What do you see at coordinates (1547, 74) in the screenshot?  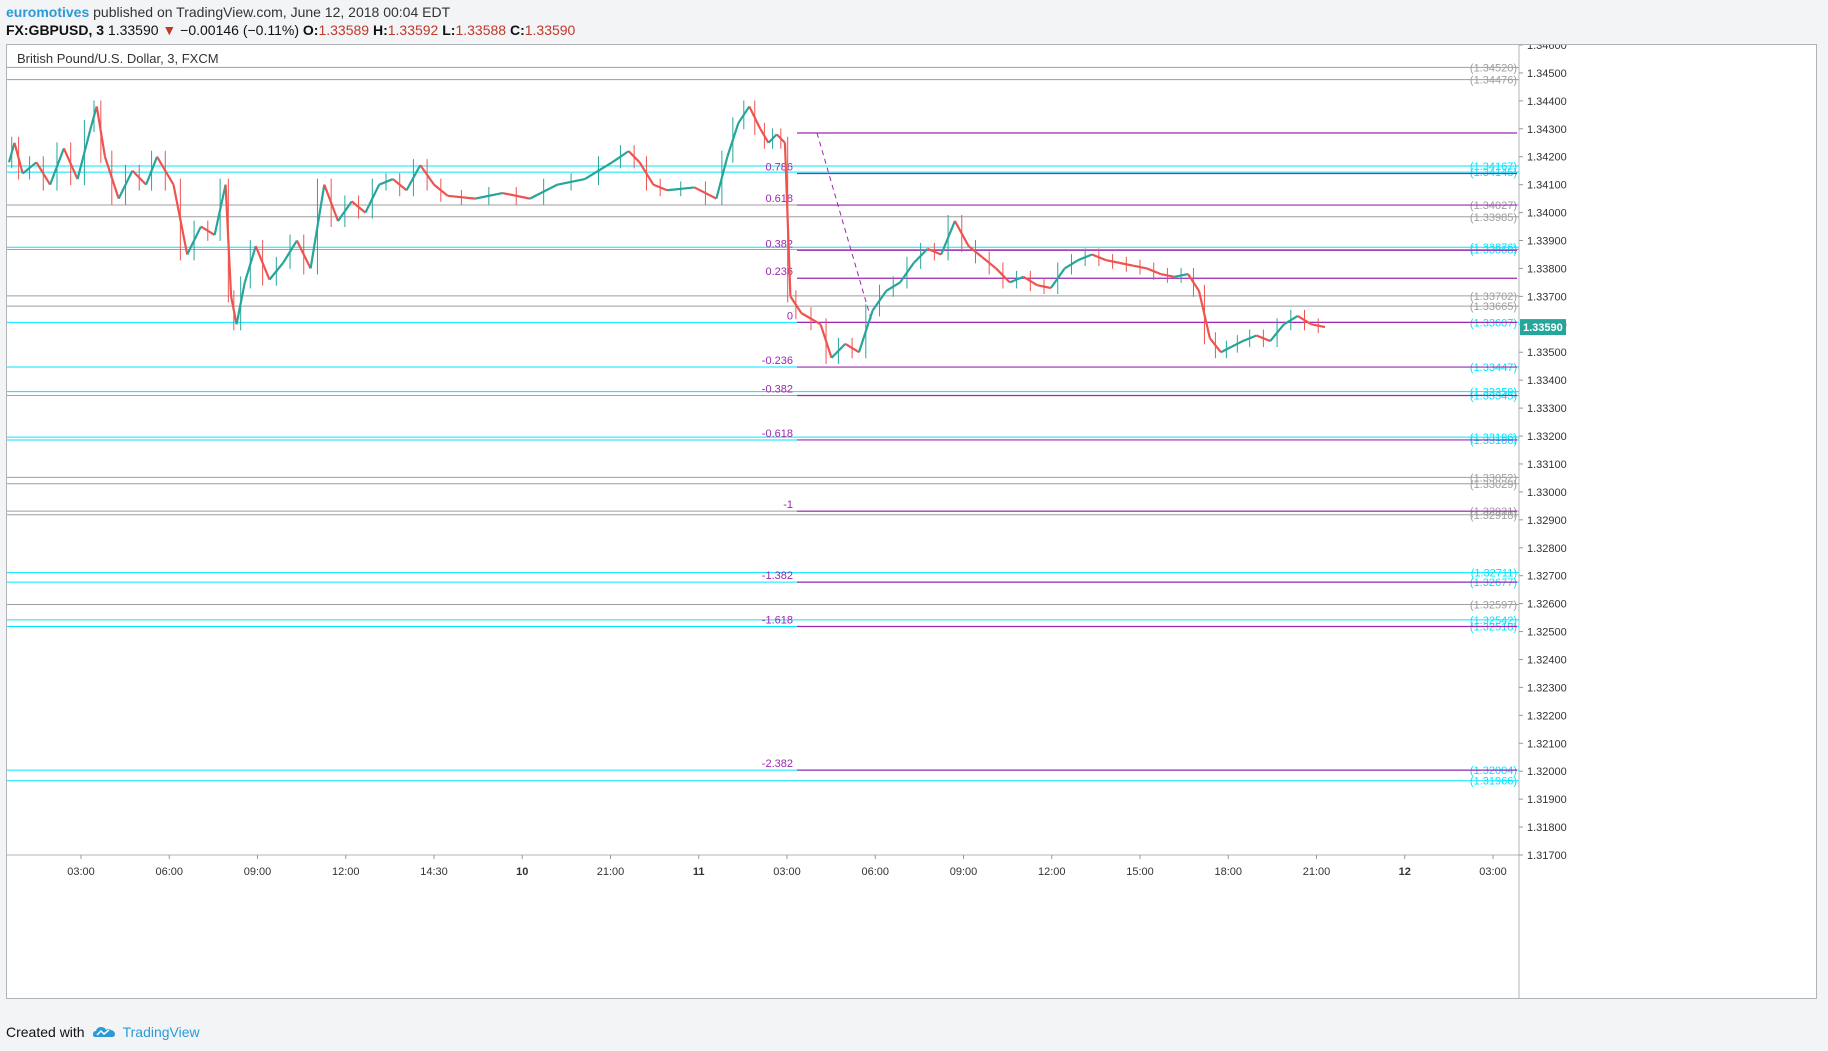 I see `price-axis-tick-label: 1.34500` at bounding box center [1547, 74].